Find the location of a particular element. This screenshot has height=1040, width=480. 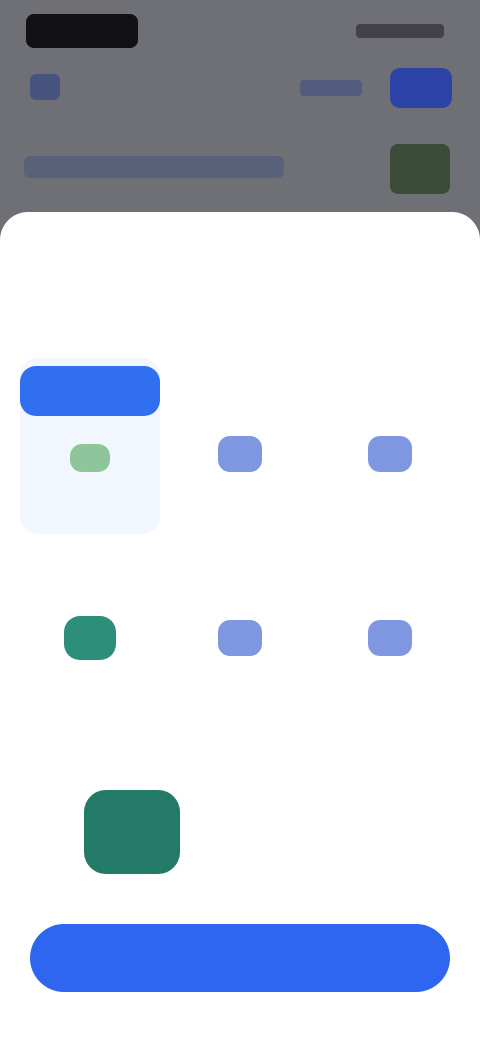

feature-banner is located at coordinates (254, 835).